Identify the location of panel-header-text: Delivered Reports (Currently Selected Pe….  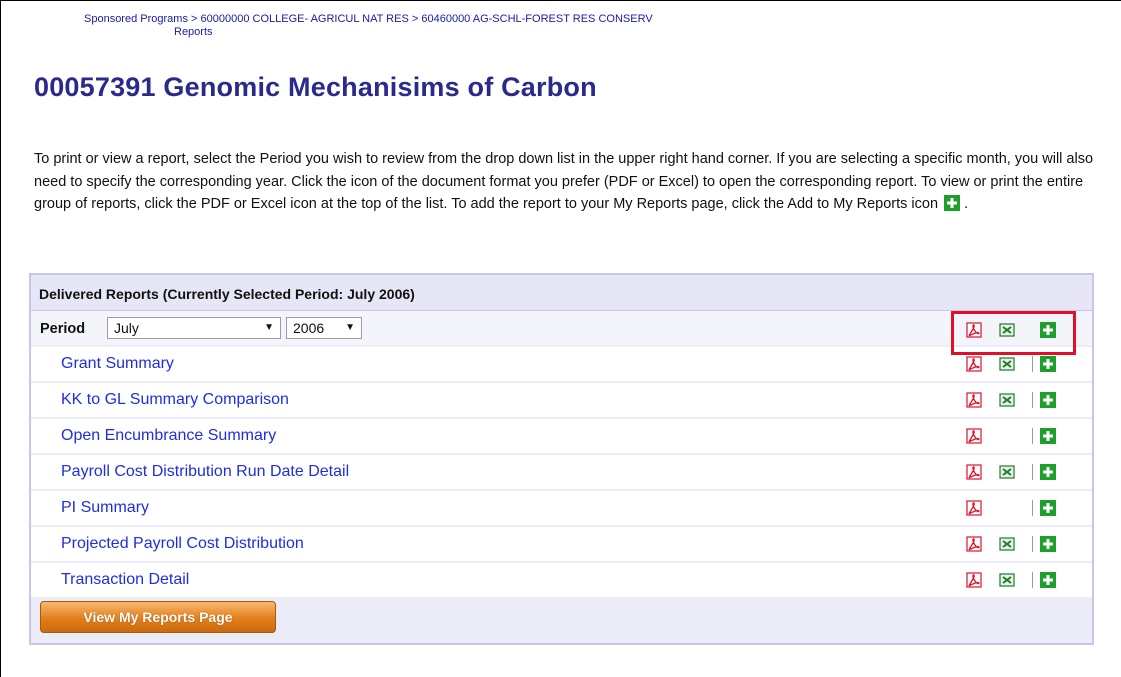
(227, 294).